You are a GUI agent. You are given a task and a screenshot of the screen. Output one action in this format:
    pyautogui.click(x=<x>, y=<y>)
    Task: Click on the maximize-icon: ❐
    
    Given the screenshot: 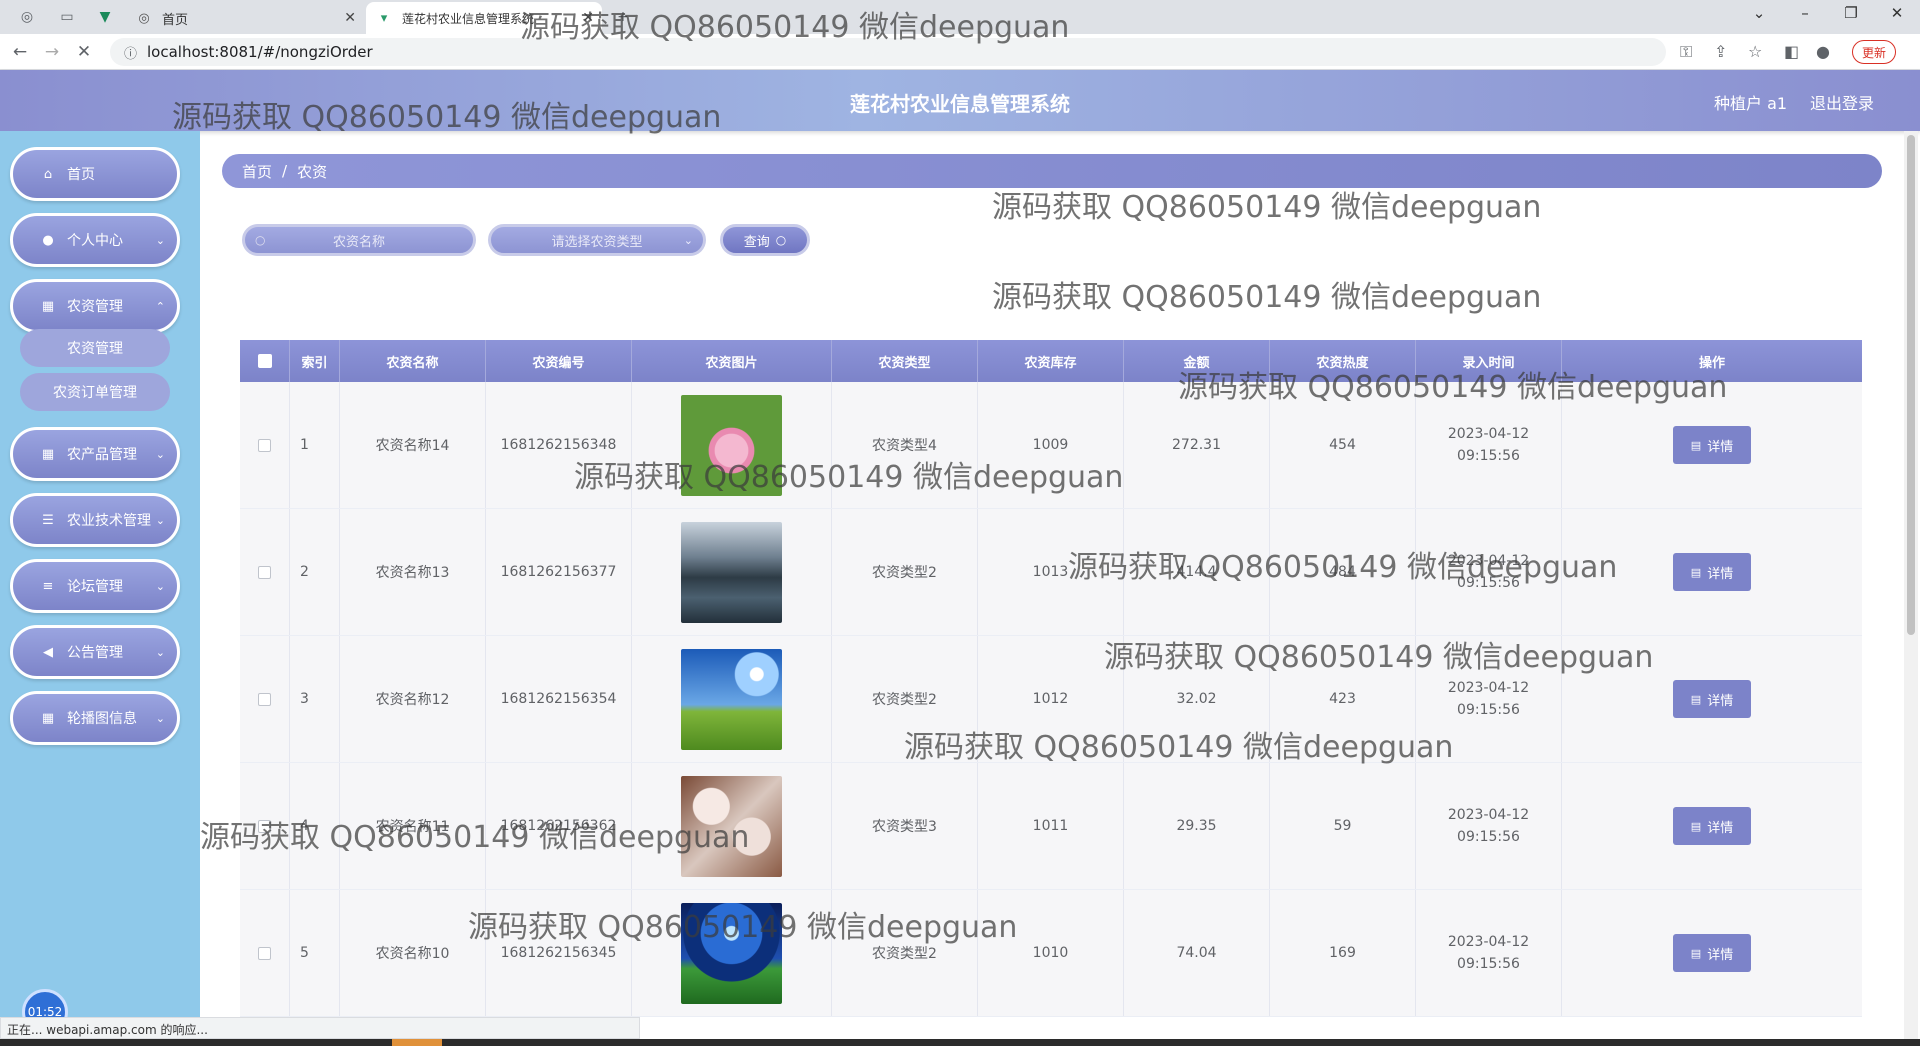 What is the action you would take?
    pyautogui.click(x=1851, y=13)
    